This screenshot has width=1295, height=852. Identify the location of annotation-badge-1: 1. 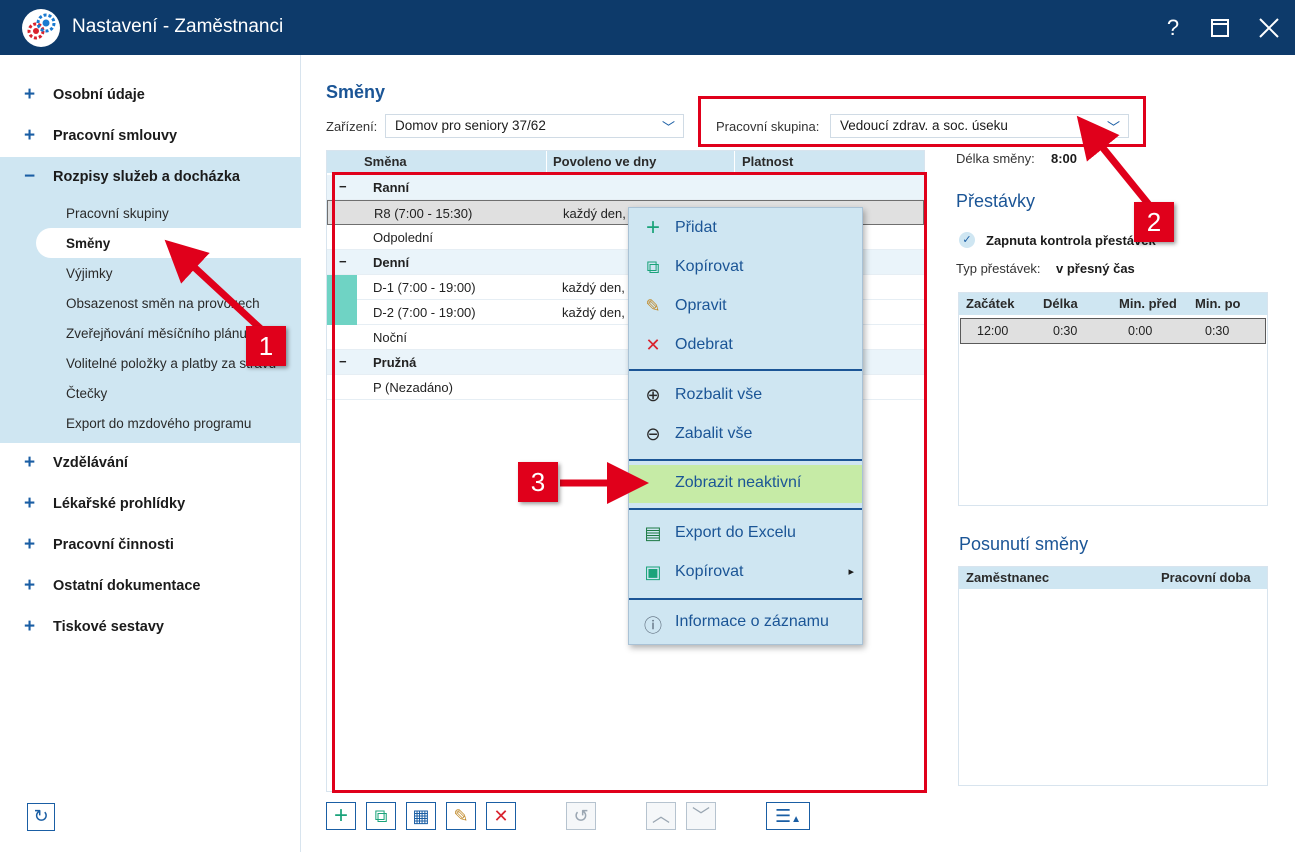
(266, 346).